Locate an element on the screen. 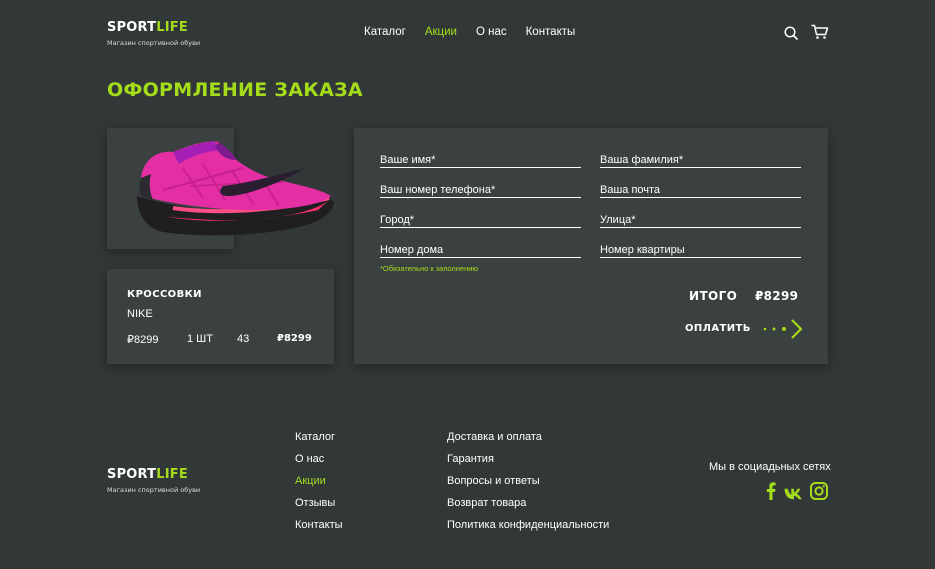  footer-link-delivery: Доставка и оплата is located at coordinates (528, 441).